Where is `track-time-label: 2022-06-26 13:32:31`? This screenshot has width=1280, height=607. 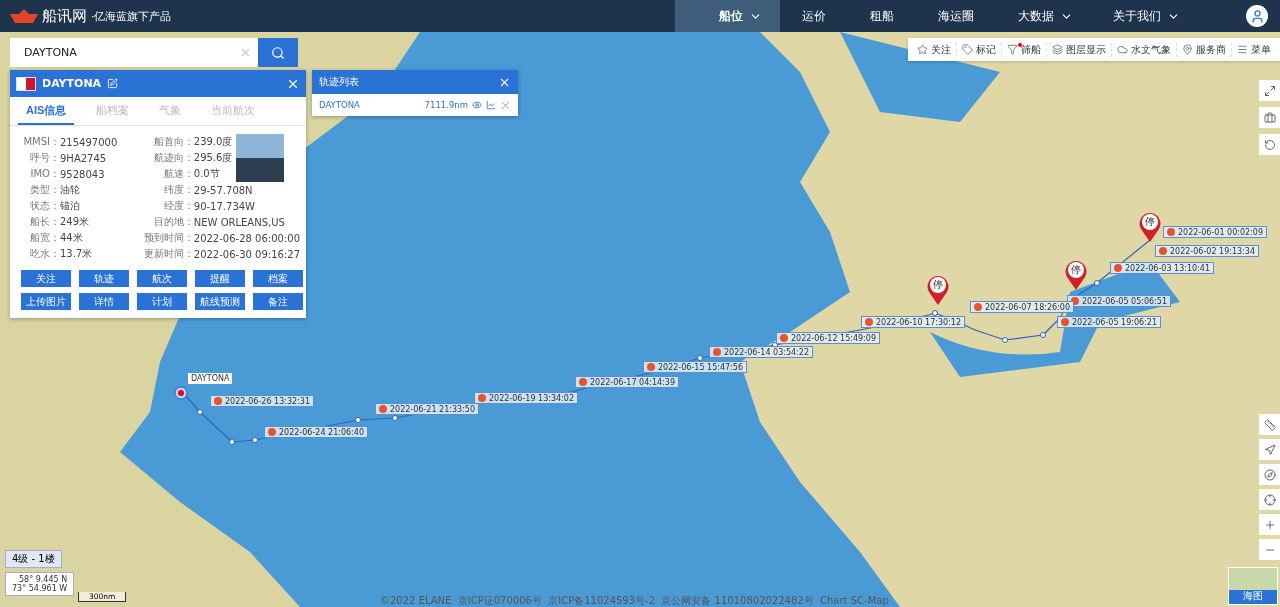 track-time-label: 2022-06-26 13:32:31 is located at coordinates (262, 401).